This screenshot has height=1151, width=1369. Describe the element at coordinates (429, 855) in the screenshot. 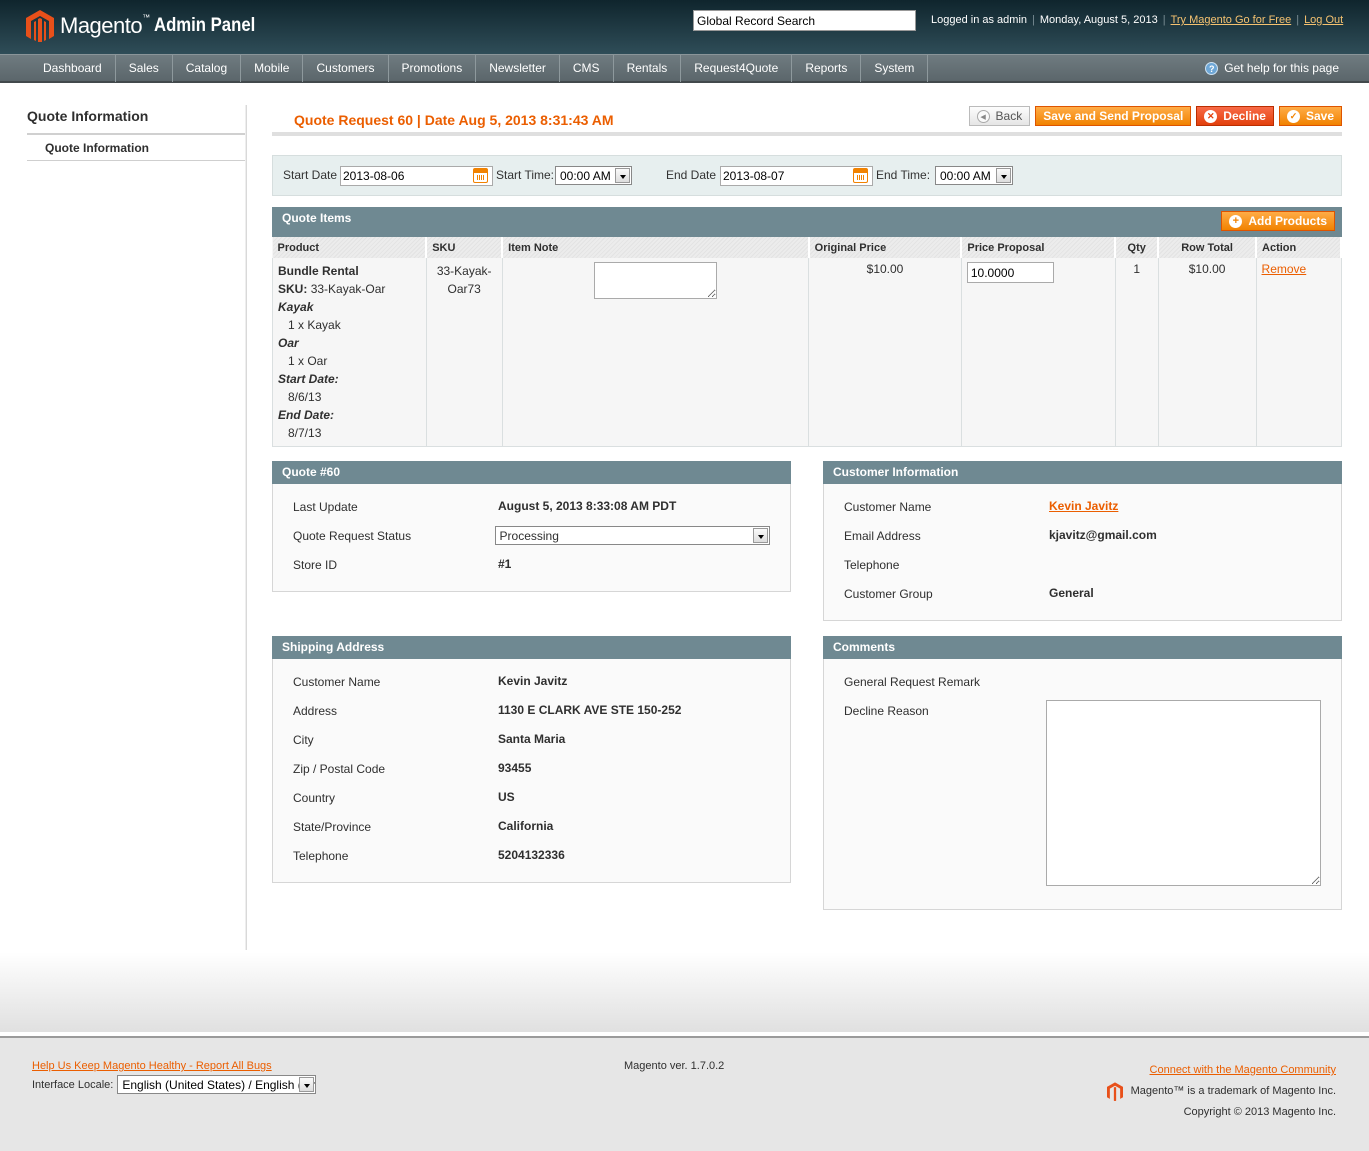

I see `shipping-row: Telephone 5204132336` at that location.